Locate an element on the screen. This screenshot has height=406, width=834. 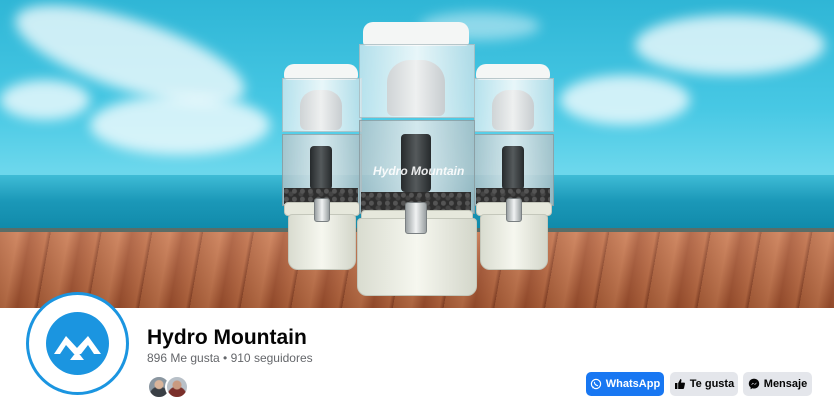
like-button-label: Te gusta is located at coordinates (712, 384).